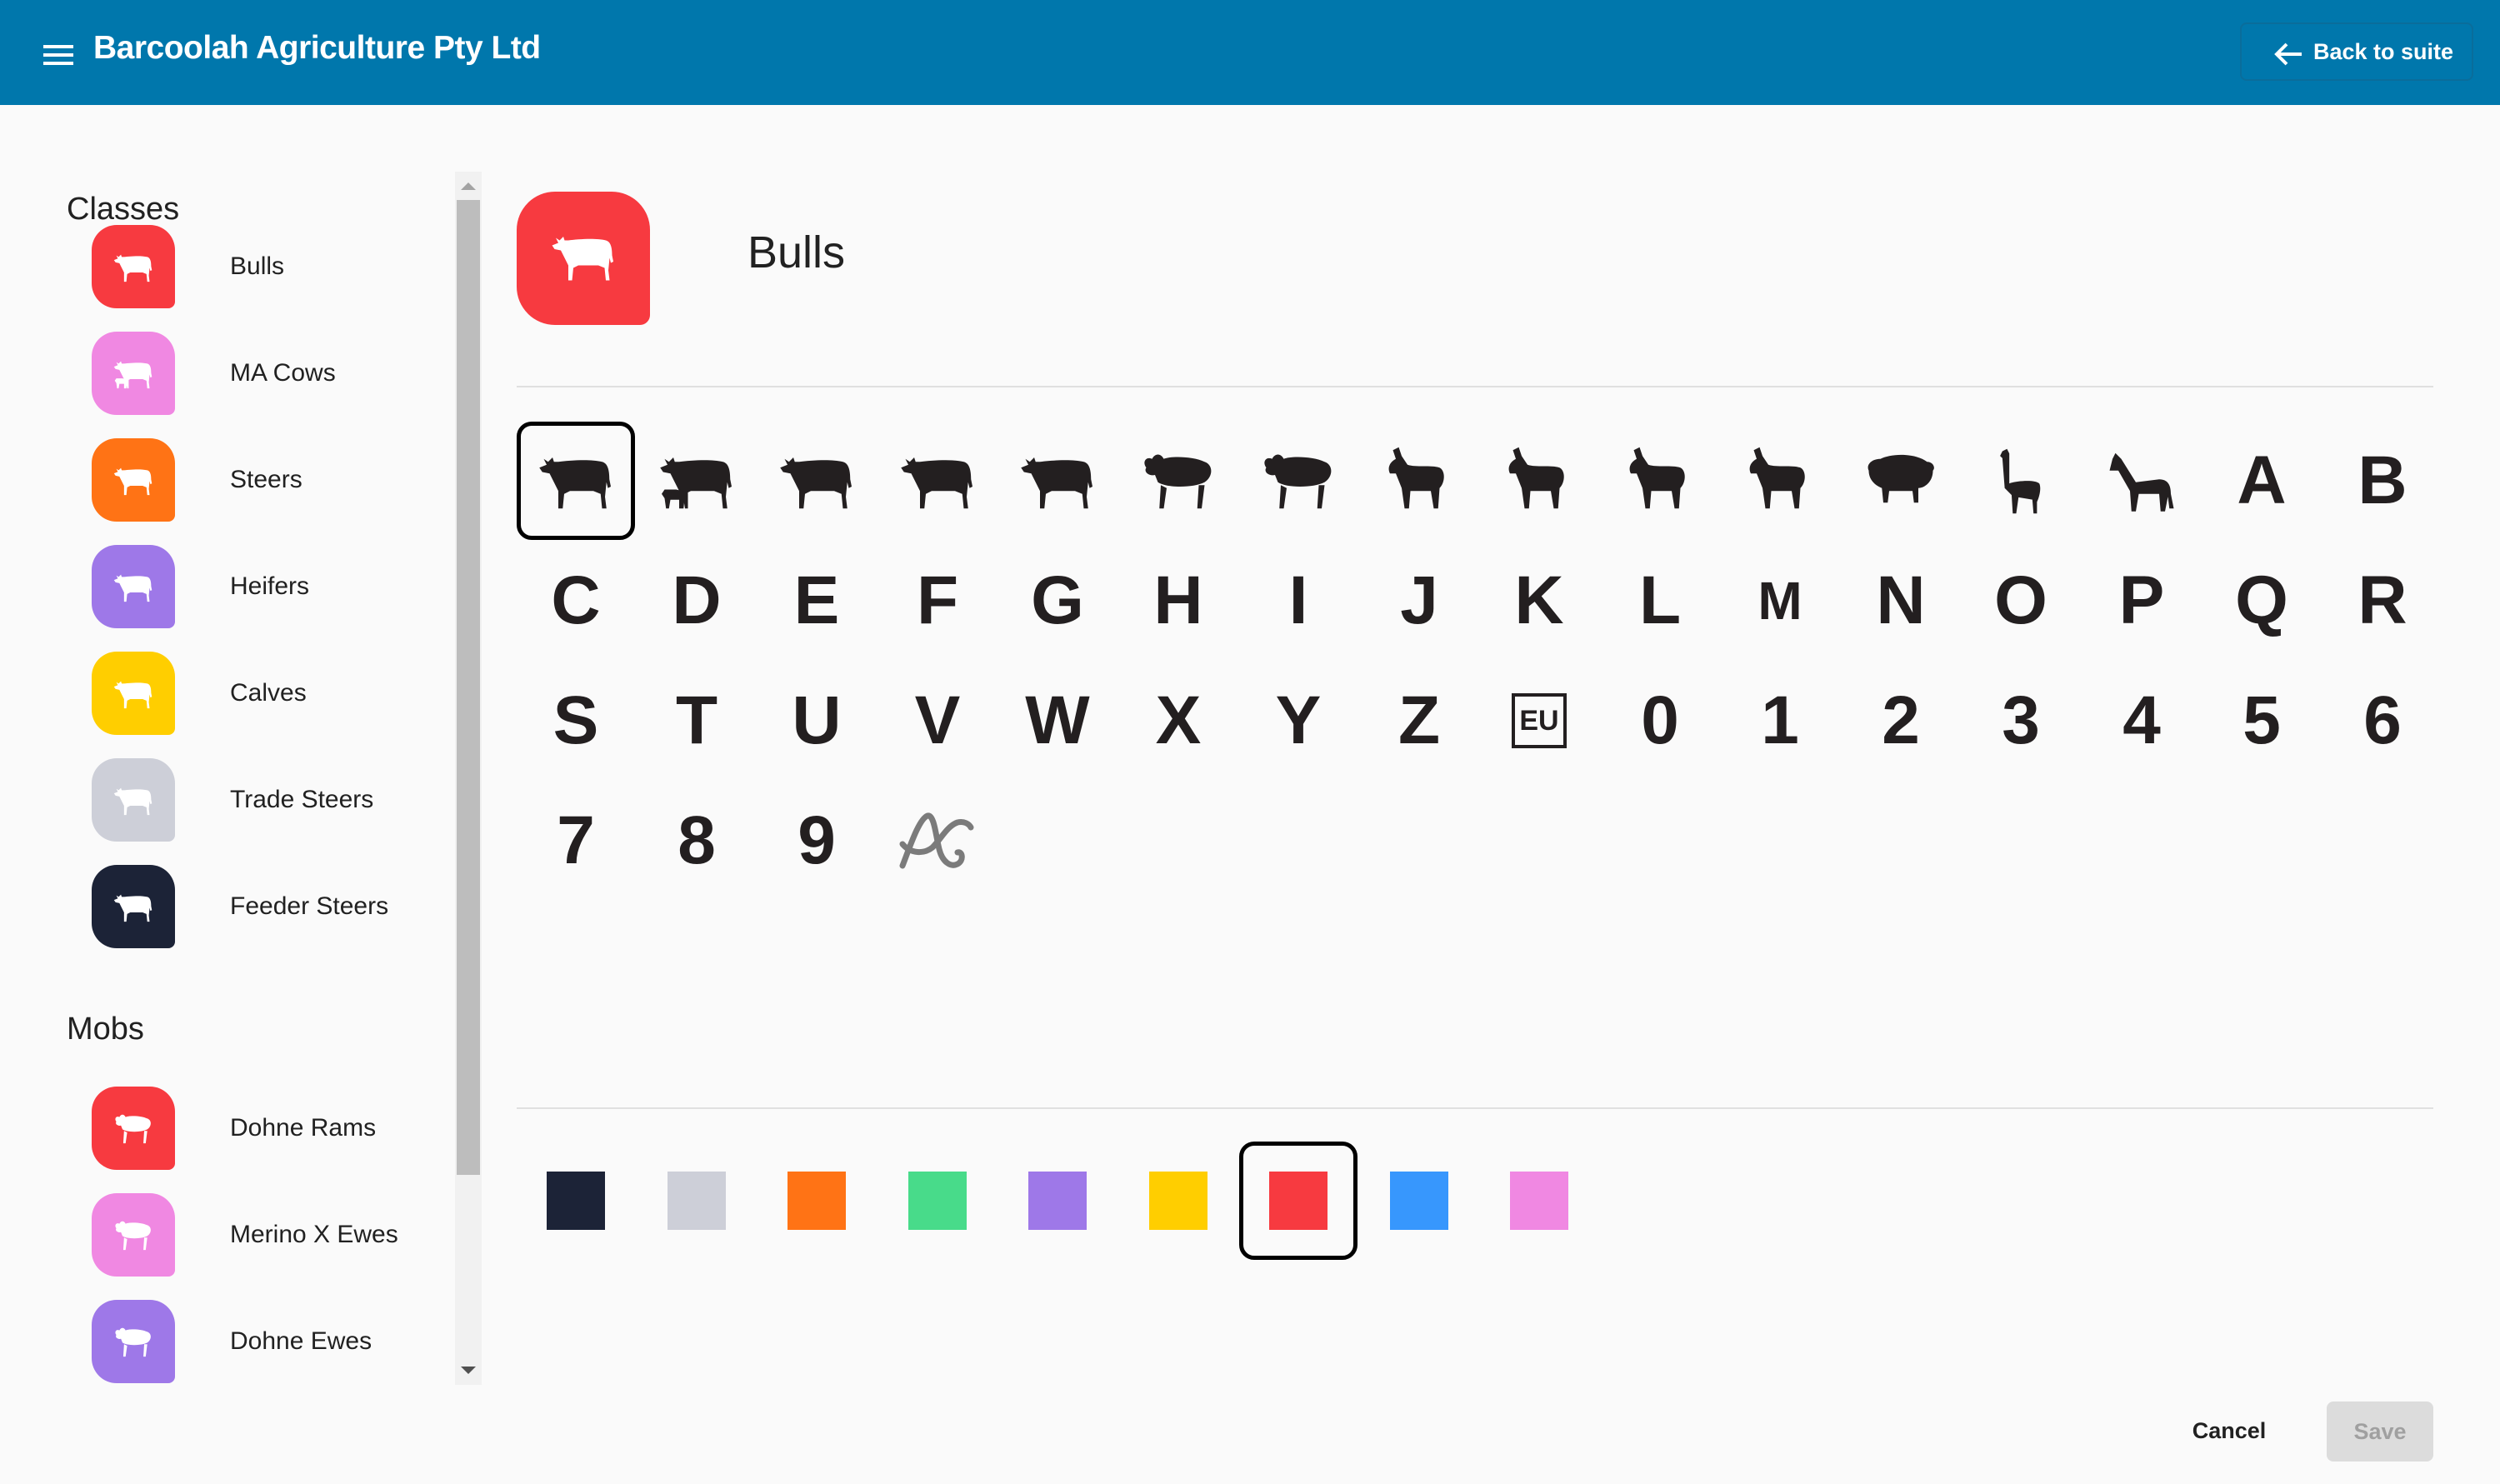 The image size is (2500, 1484). What do you see at coordinates (576, 601) in the screenshot?
I see `icon-option-c: C` at bounding box center [576, 601].